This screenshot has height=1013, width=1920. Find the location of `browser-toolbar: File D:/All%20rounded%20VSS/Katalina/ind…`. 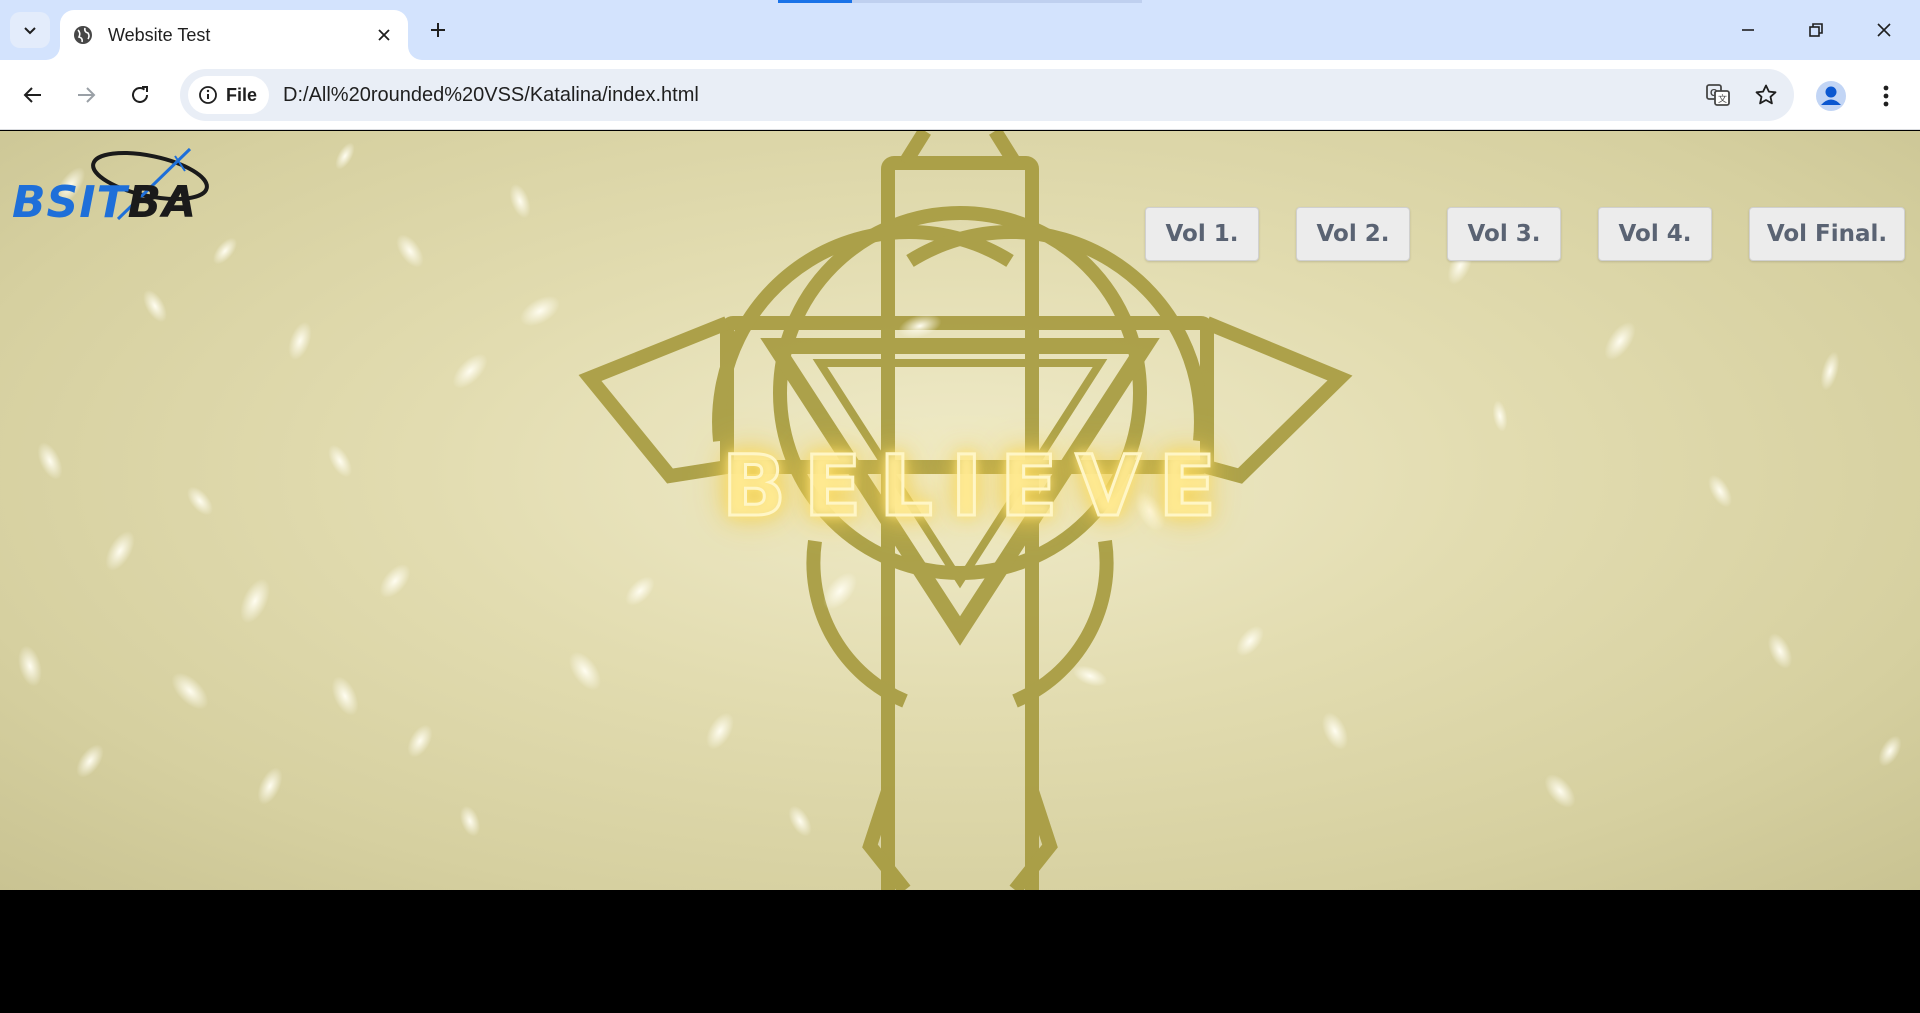

browser-toolbar: File D:/All%20rounded%20VSS/Katalina/ind… is located at coordinates (960, 95).